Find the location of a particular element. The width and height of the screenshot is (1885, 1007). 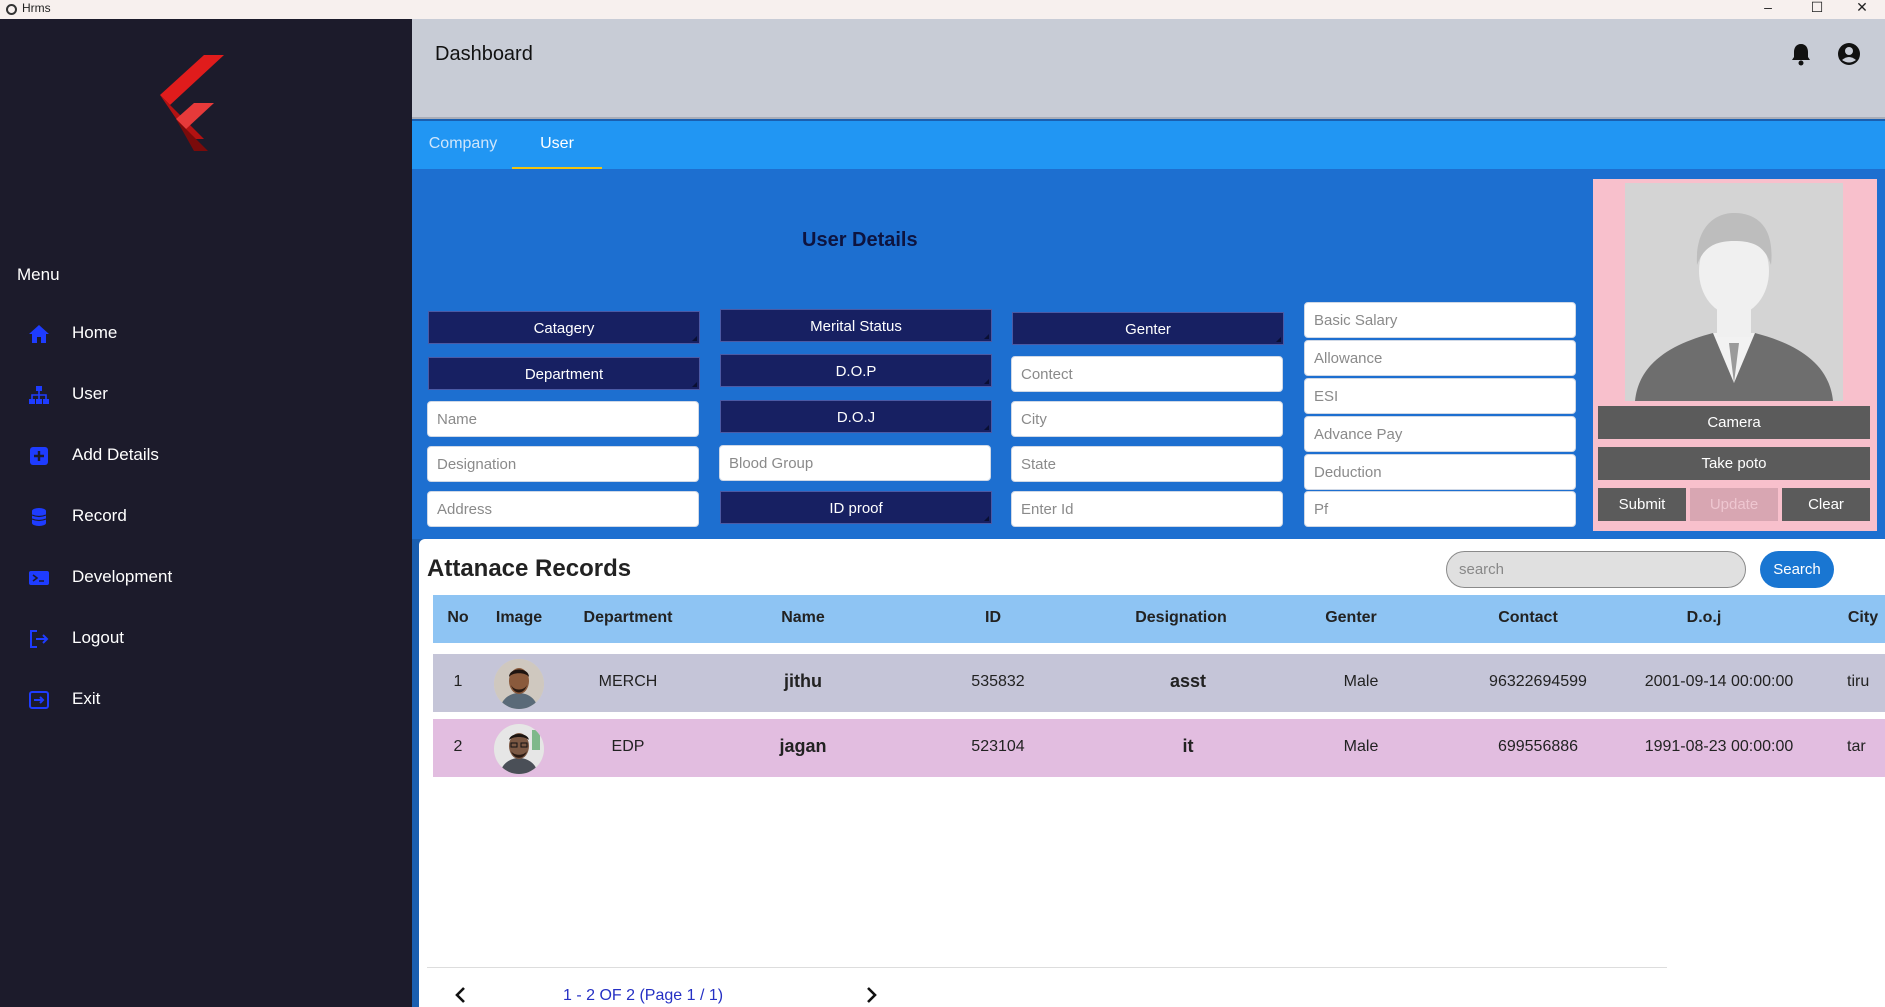

menu-heading: Menu is located at coordinates (38, 274).